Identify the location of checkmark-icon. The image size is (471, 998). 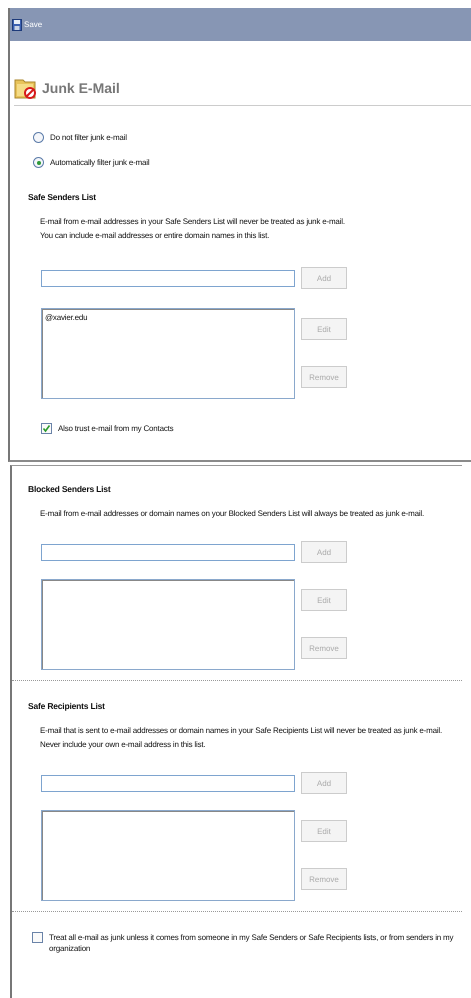
(46, 428).